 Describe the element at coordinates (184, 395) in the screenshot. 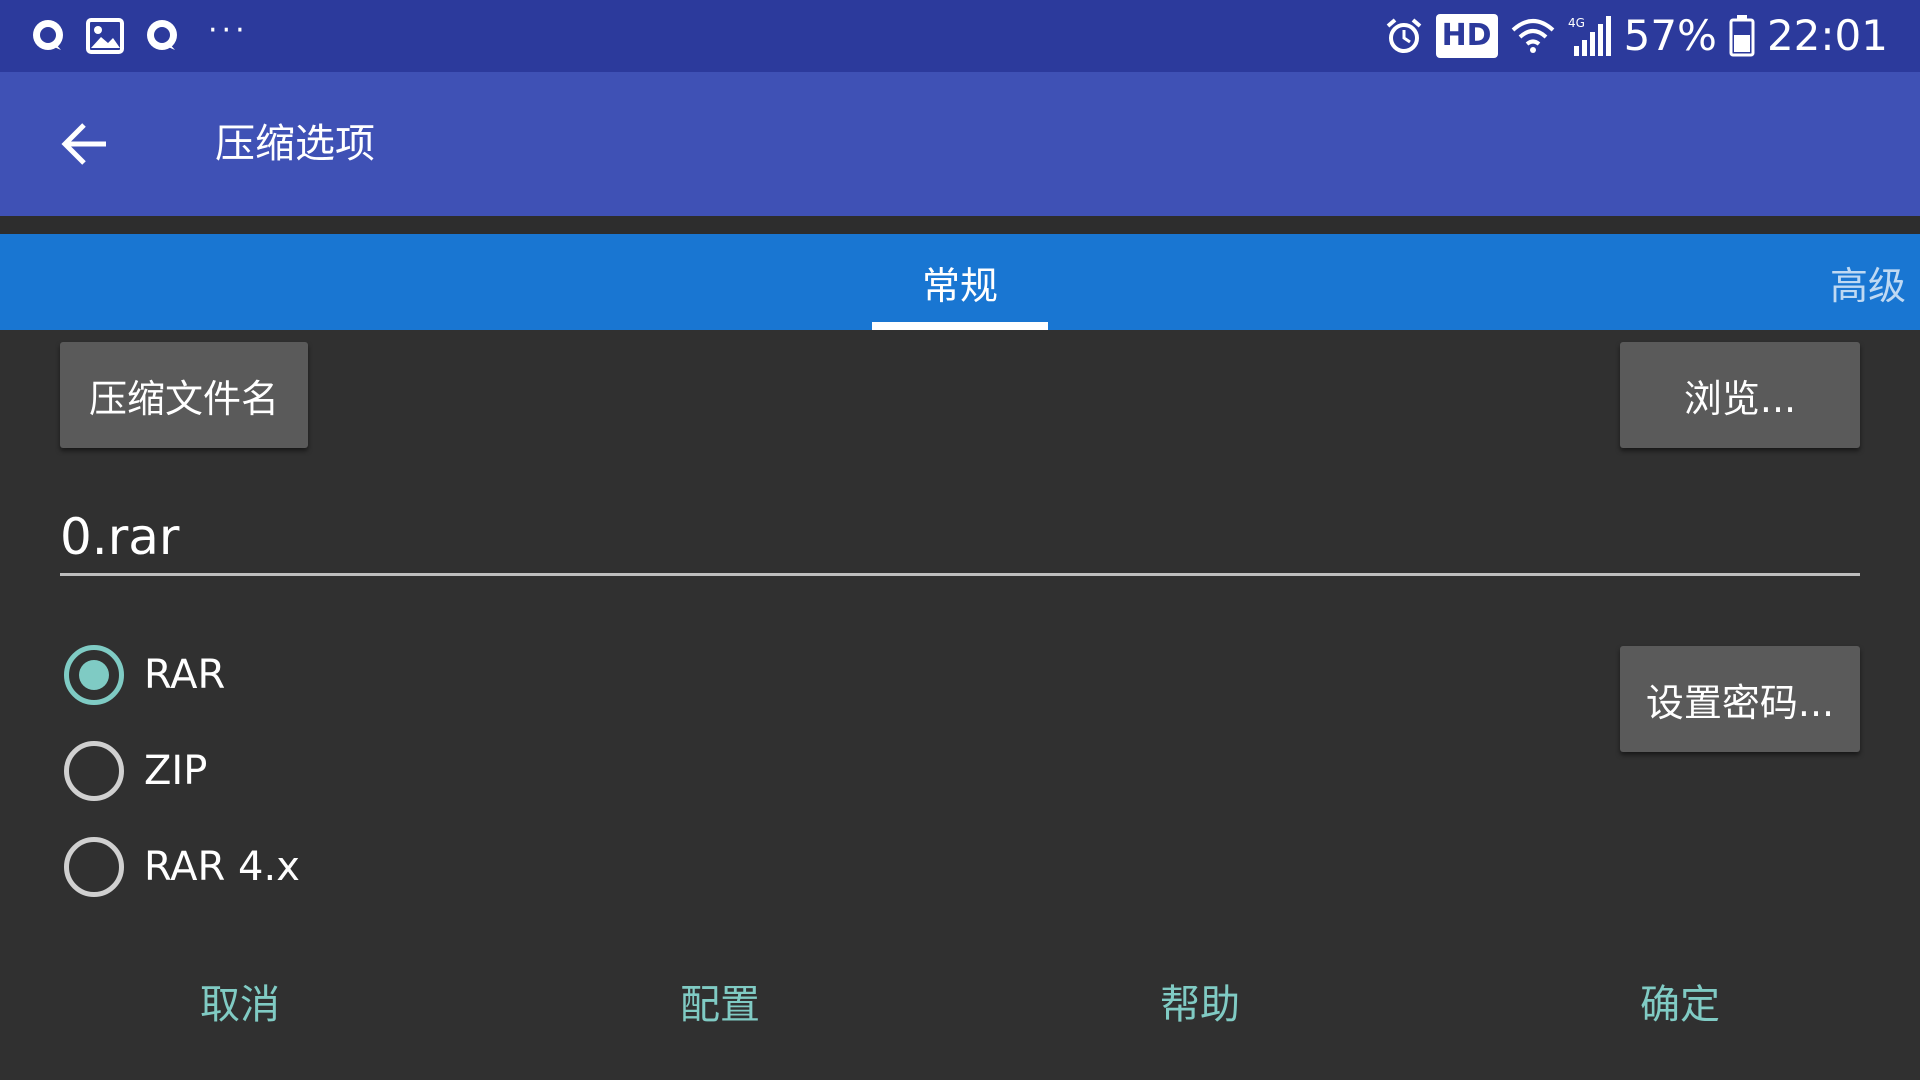

I see `archive-name-button: 压缩文件名` at that location.